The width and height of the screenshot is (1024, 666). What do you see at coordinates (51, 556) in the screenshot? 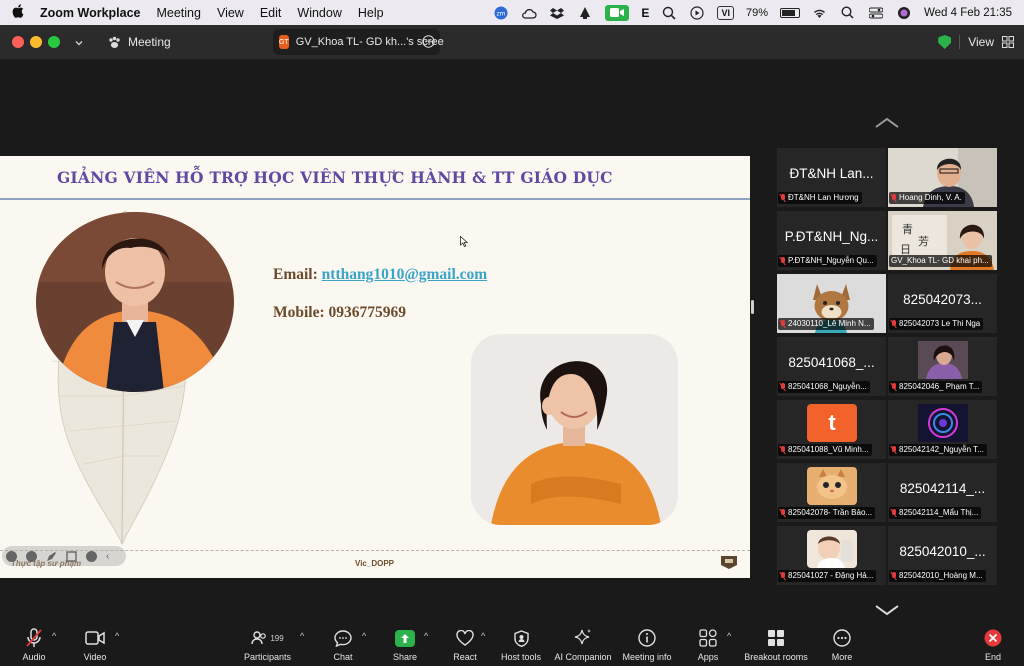
I see `pen-icon` at bounding box center [51, 556].